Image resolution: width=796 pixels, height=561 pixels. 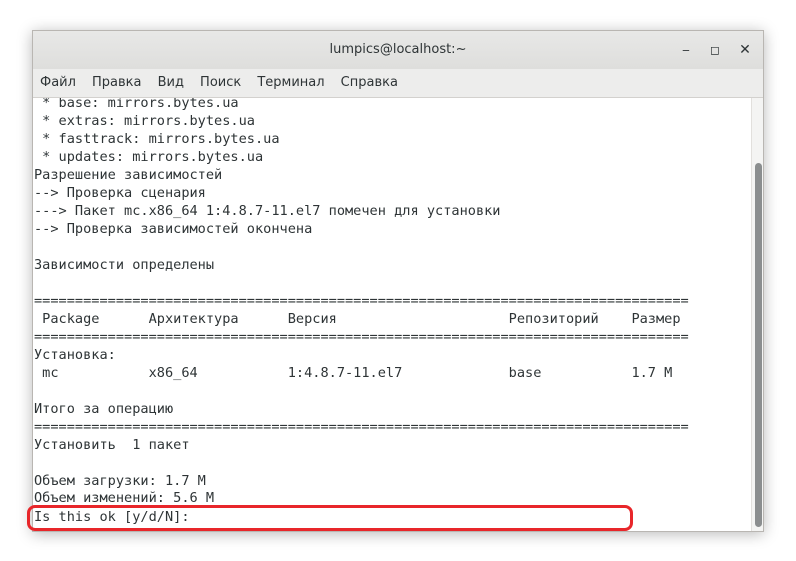 I want to click on terminal-line: * base: mirrors.bytes.ua, so click(x=136, y=104).